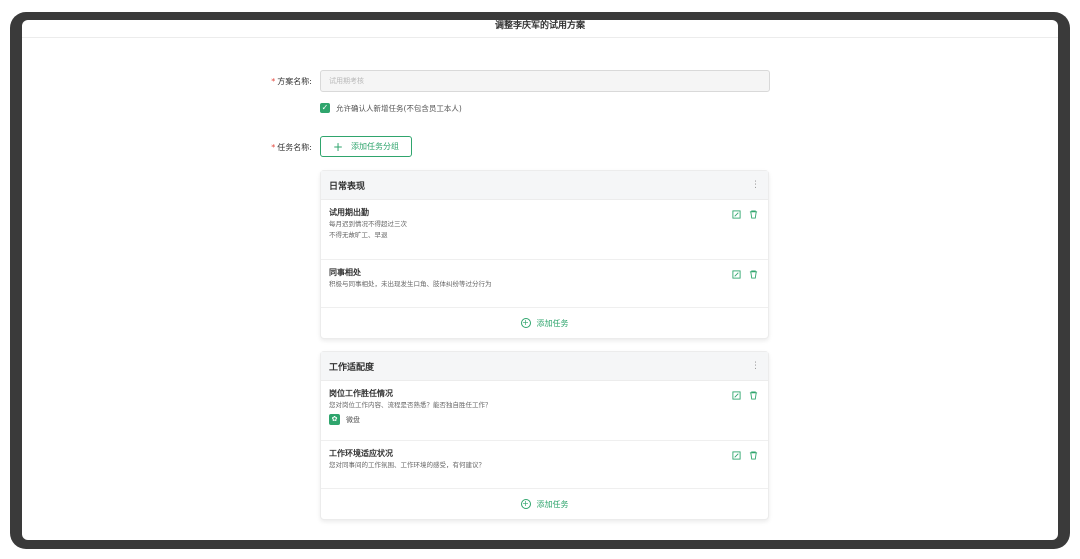  I want to click on task-desc: 积极与同事相处，未出现发生口角、肢体纠纷等过分行为, so click(410, 284).